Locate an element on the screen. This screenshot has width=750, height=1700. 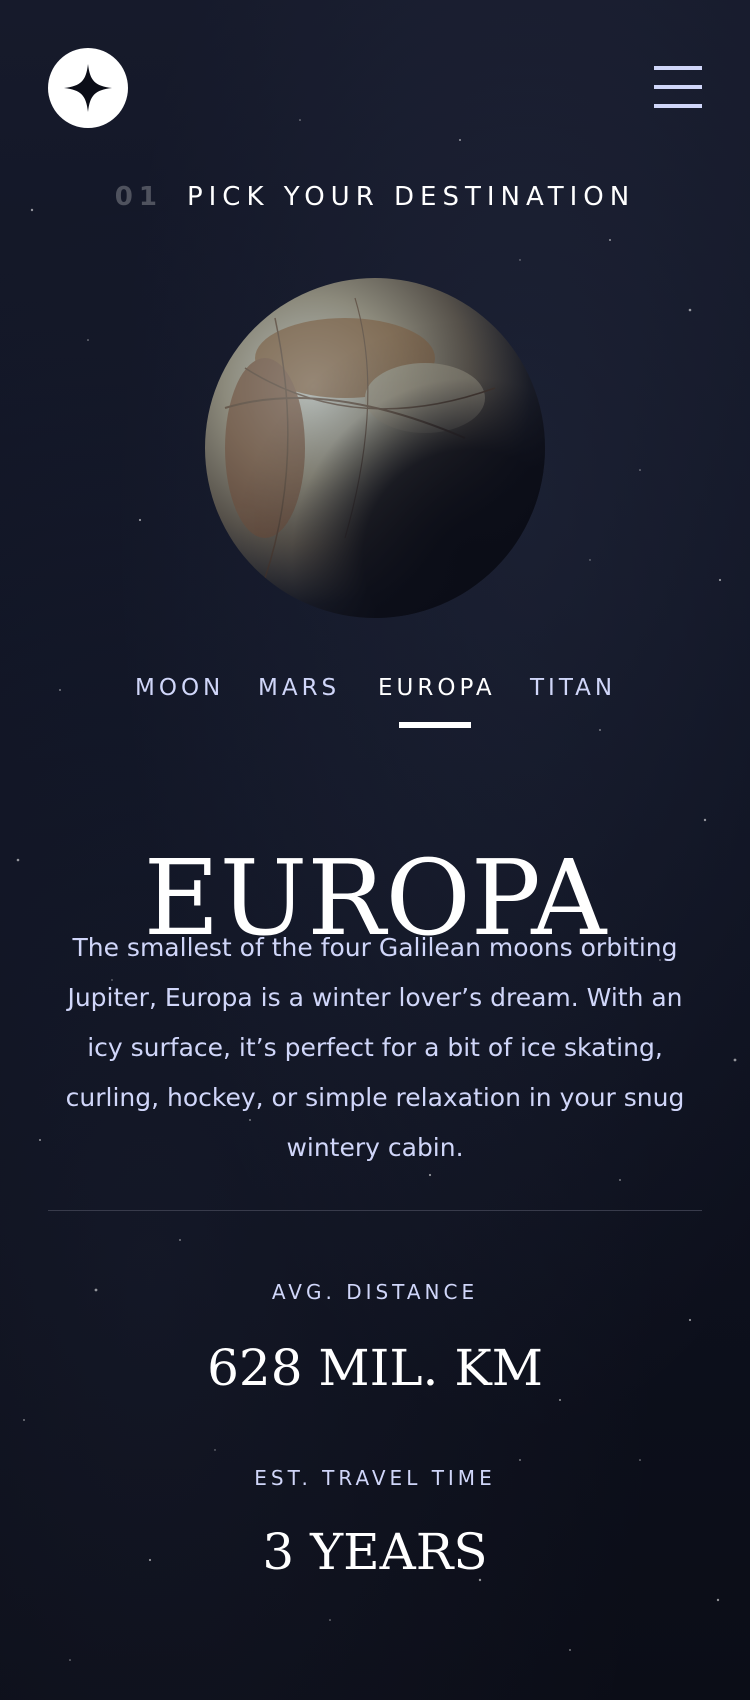
tab-moon: MOON is located at coordinates (177, 698).